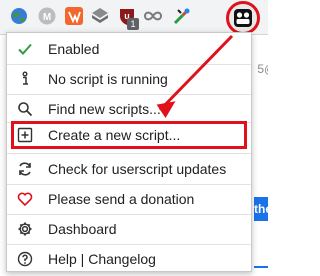 The image size is (320, 276). Describe the element at coordinates (25, 109) in the screenshot. I see `search-icon` at that location.